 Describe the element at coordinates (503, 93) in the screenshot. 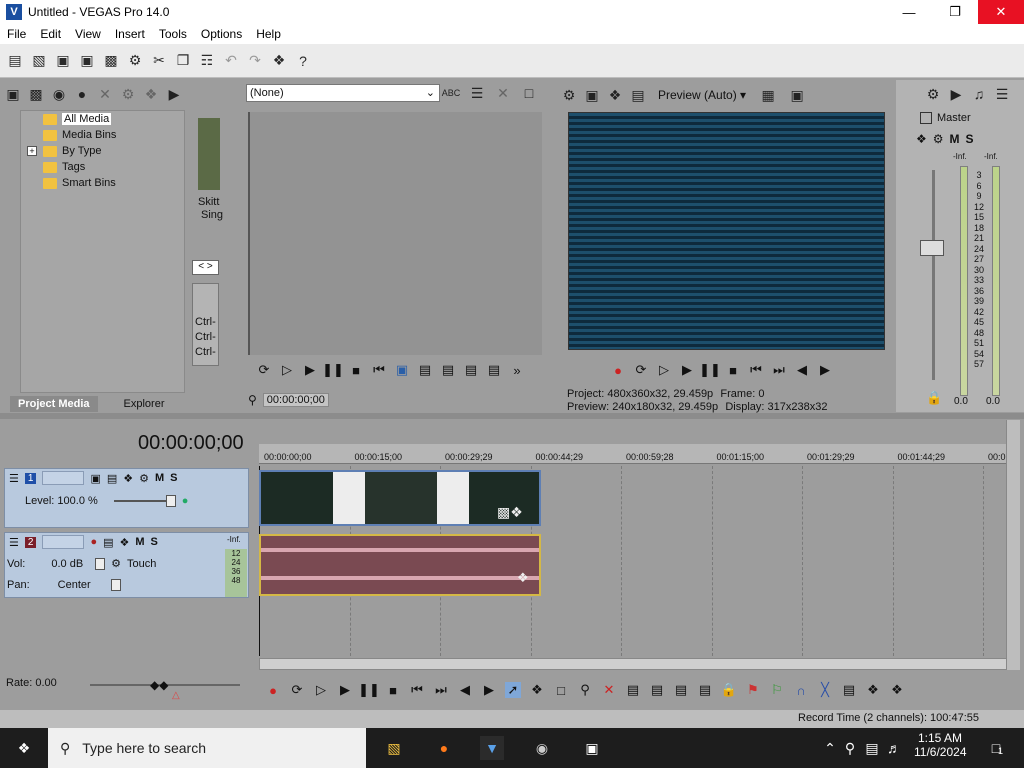

I see `clear-trimmer-icon: ✕` at that location.